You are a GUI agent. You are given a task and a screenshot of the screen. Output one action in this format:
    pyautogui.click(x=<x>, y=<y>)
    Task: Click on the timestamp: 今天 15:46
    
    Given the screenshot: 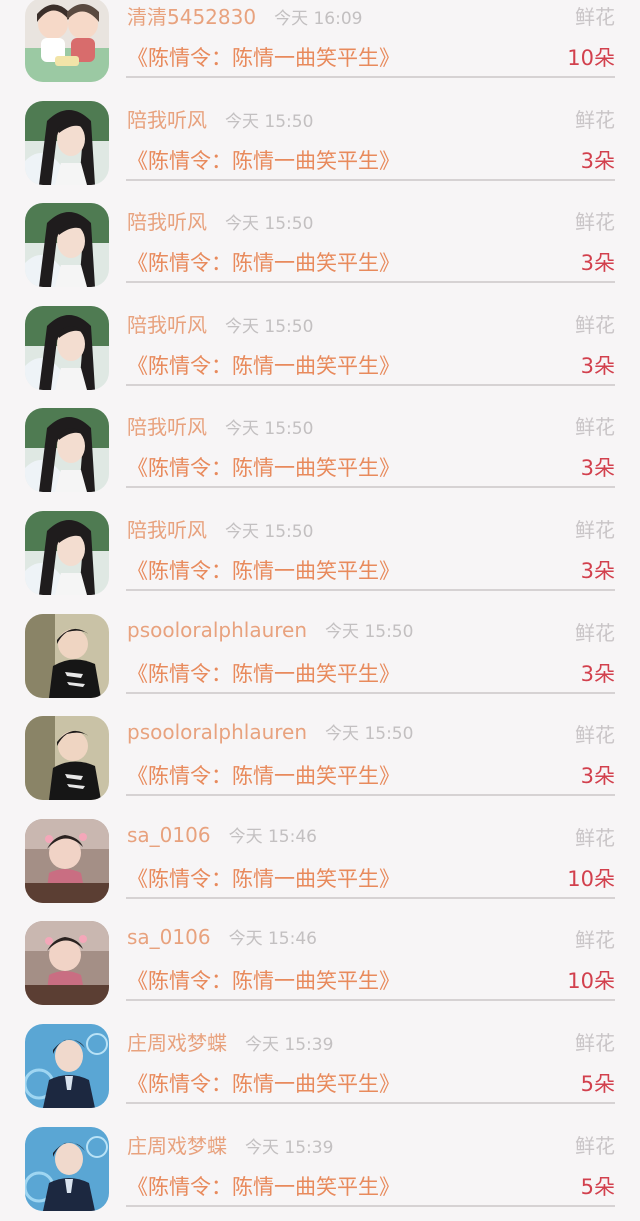 What is the action you would take?
    pyautogui.click(x=272, y=836)
    